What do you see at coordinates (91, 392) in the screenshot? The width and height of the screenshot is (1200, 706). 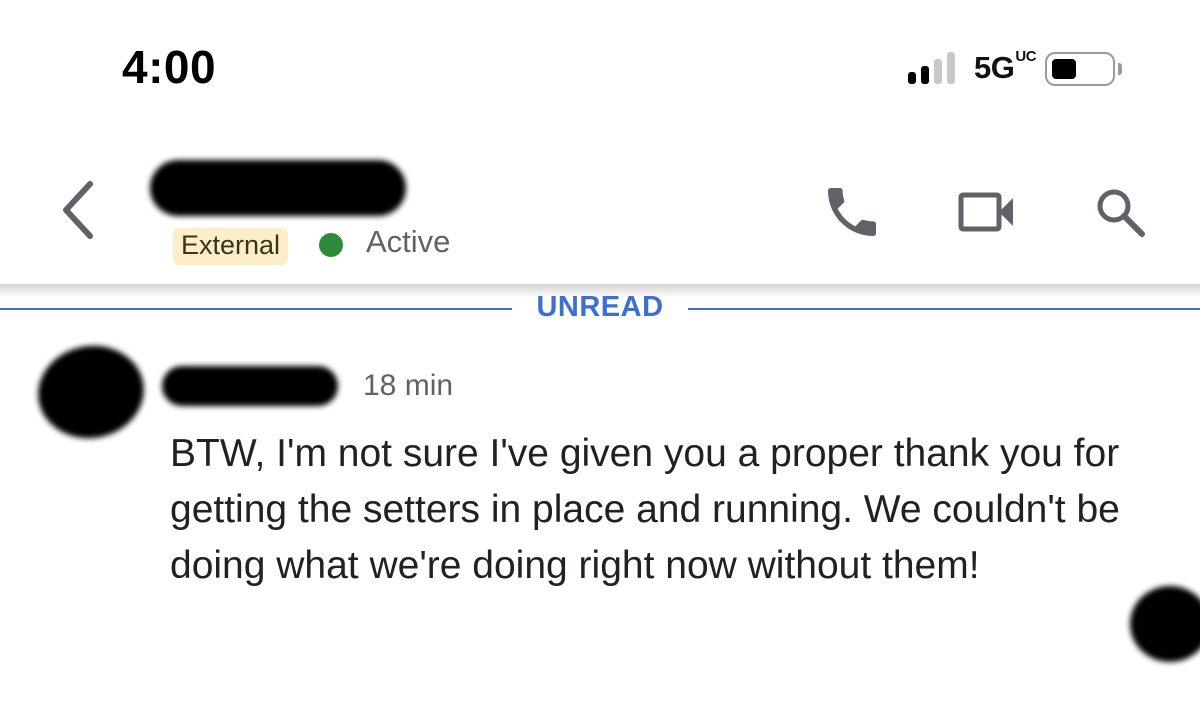 I see `redacted-avatar` at bounding box center [91, 392].